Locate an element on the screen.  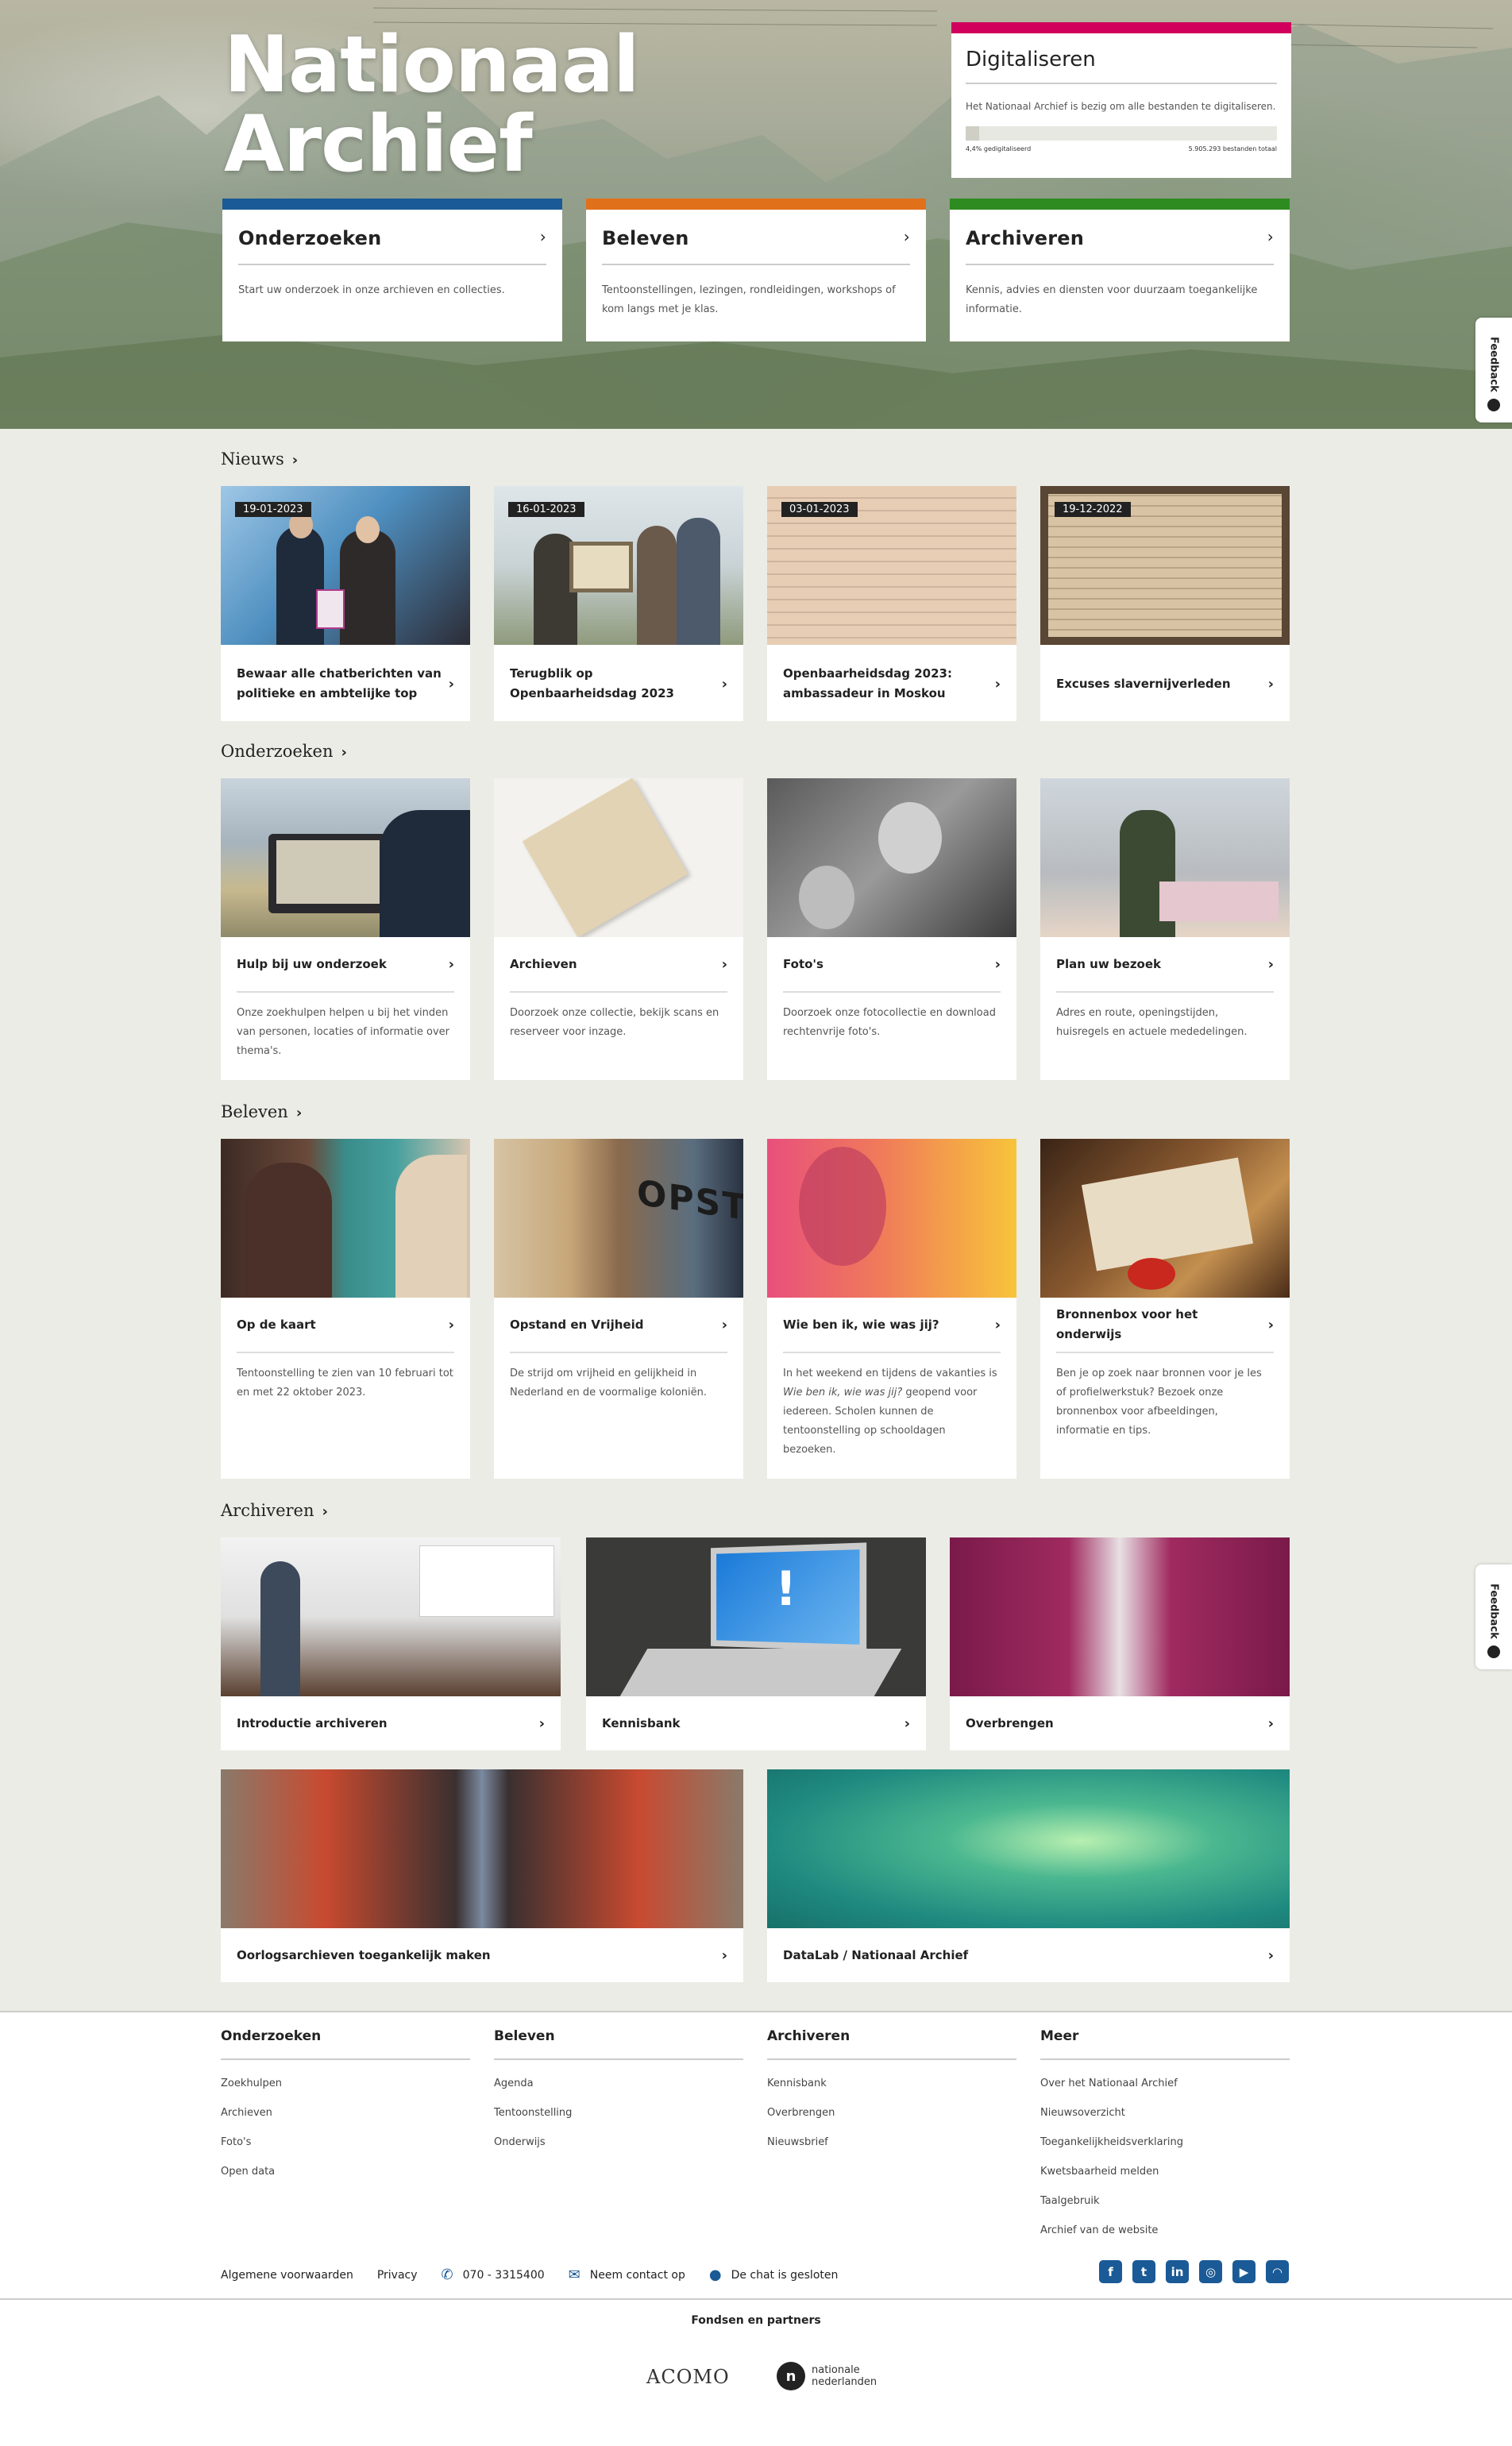
footer-link: Kennisbank is located at coordinates (891, 2083).